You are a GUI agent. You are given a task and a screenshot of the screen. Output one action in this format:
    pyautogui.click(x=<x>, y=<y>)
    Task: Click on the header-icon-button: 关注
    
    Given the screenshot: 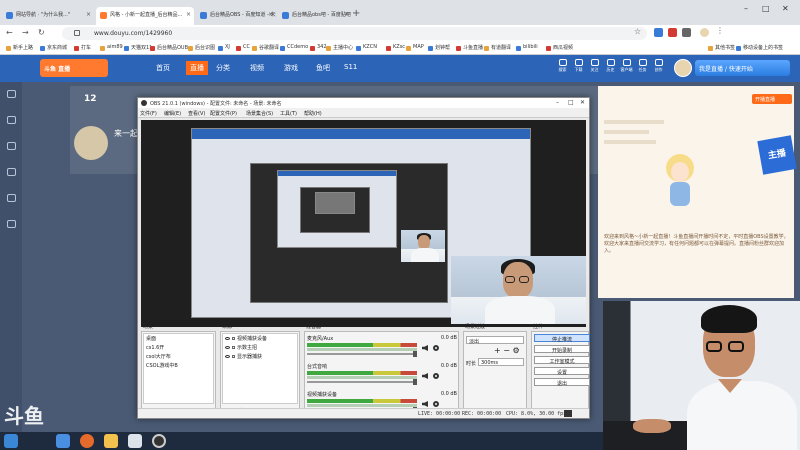 What is the action you would take?
    pyautogui.click(x=594, y=65)
    